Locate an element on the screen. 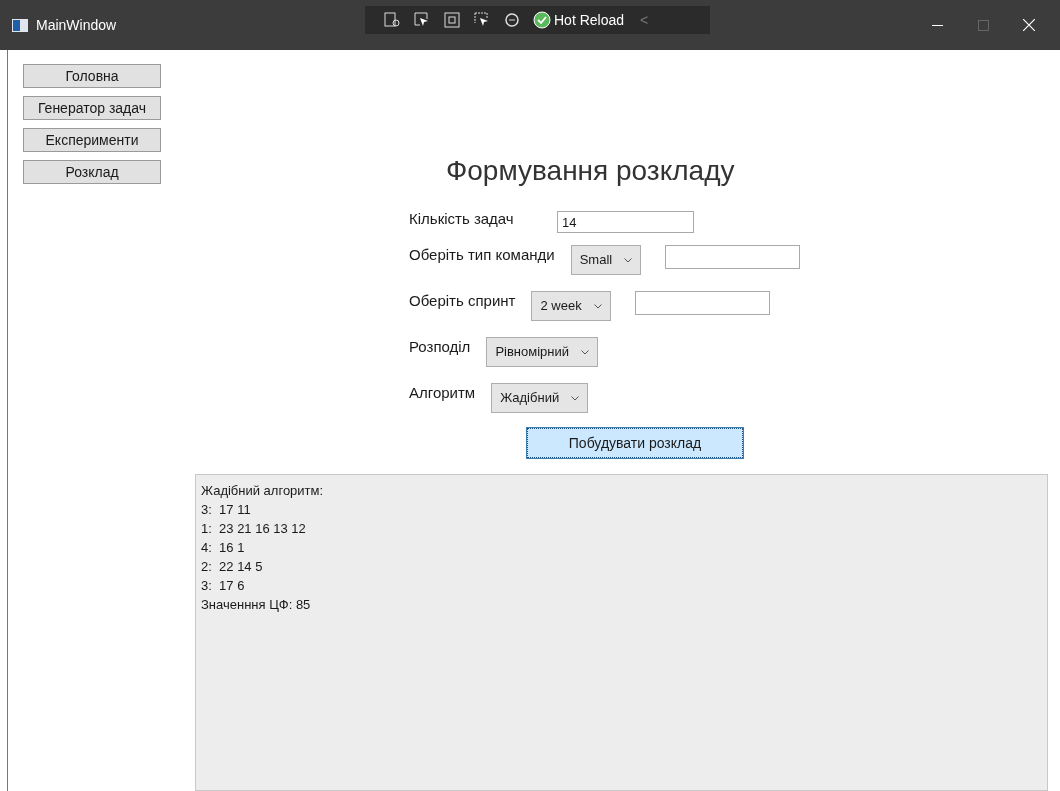  nav-button: Експерименти is located at coordinates (92, 140).